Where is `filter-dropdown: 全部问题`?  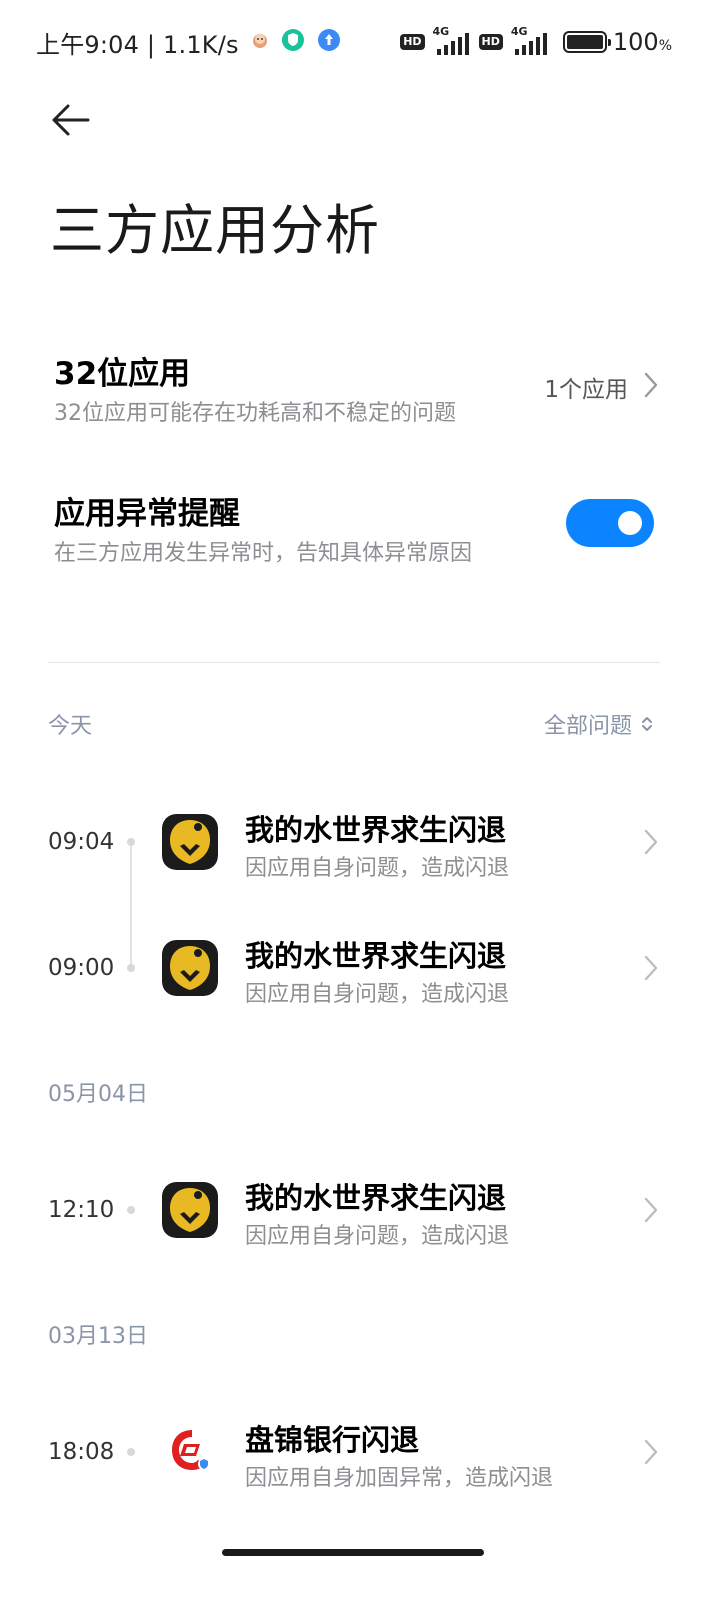 filter-dropdown: 全部问题 is located at coordinates (599, 724).